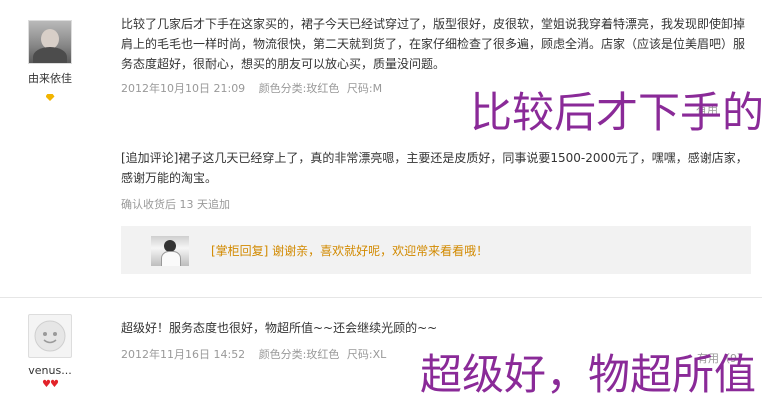 This screenshot has width=762, height=406. I want to click on sku-size: 尺码:M, so click(364, 88).